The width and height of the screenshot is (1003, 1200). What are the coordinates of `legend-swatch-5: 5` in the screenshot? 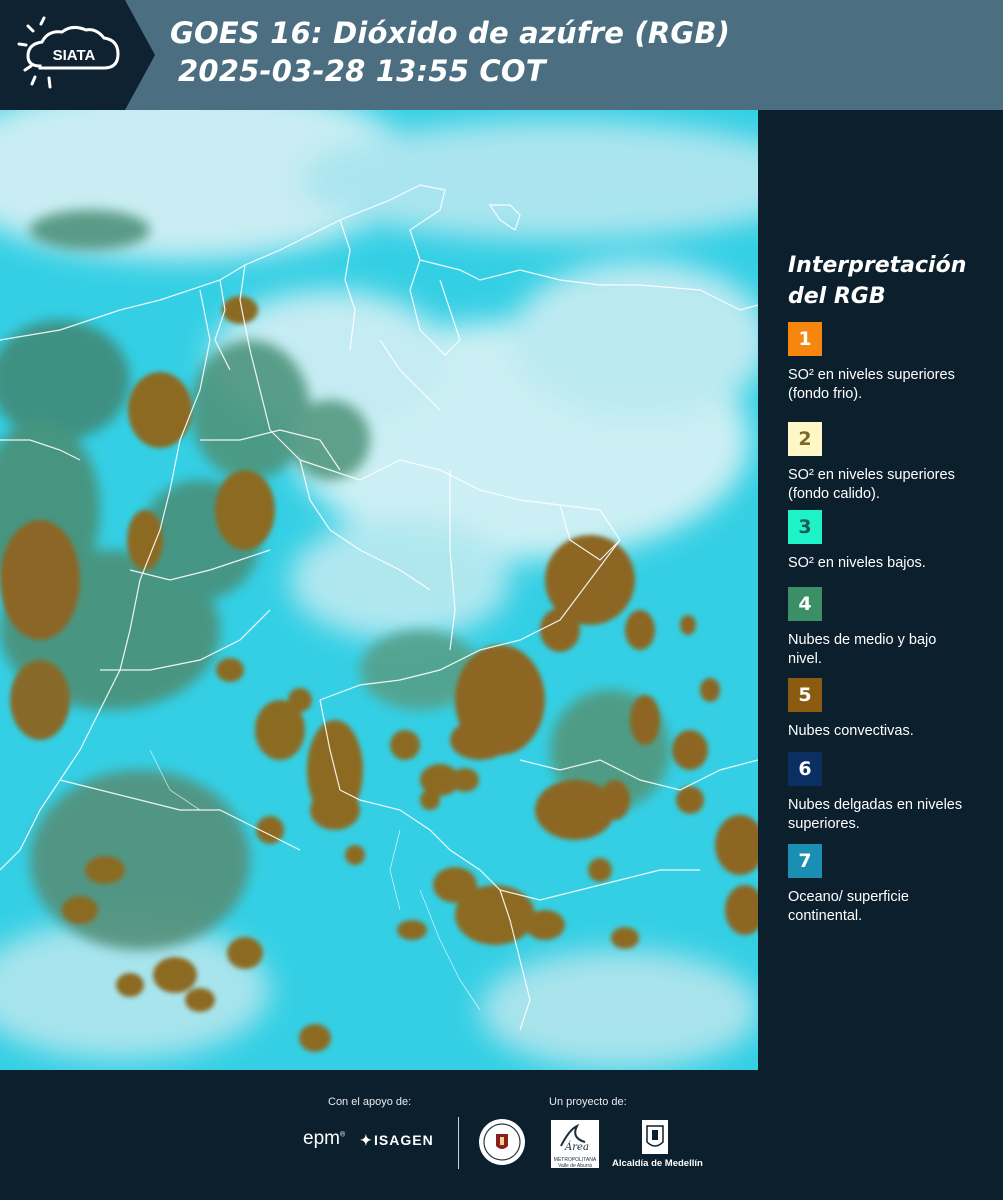 It's located at (805, 695).